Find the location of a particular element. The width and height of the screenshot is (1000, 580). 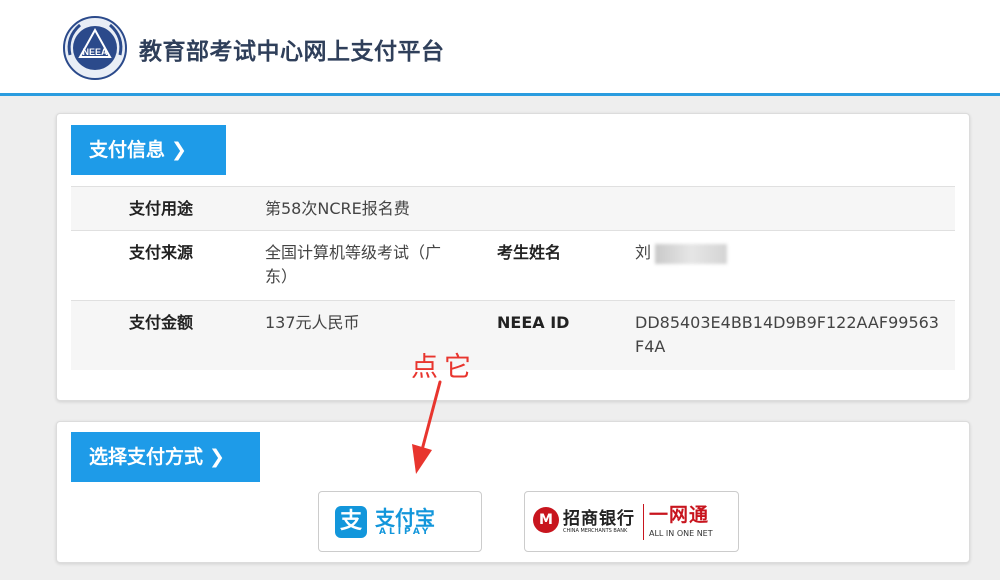

purpose-value: 第58次NCRE报名费 is located at coordinates (337, 208).